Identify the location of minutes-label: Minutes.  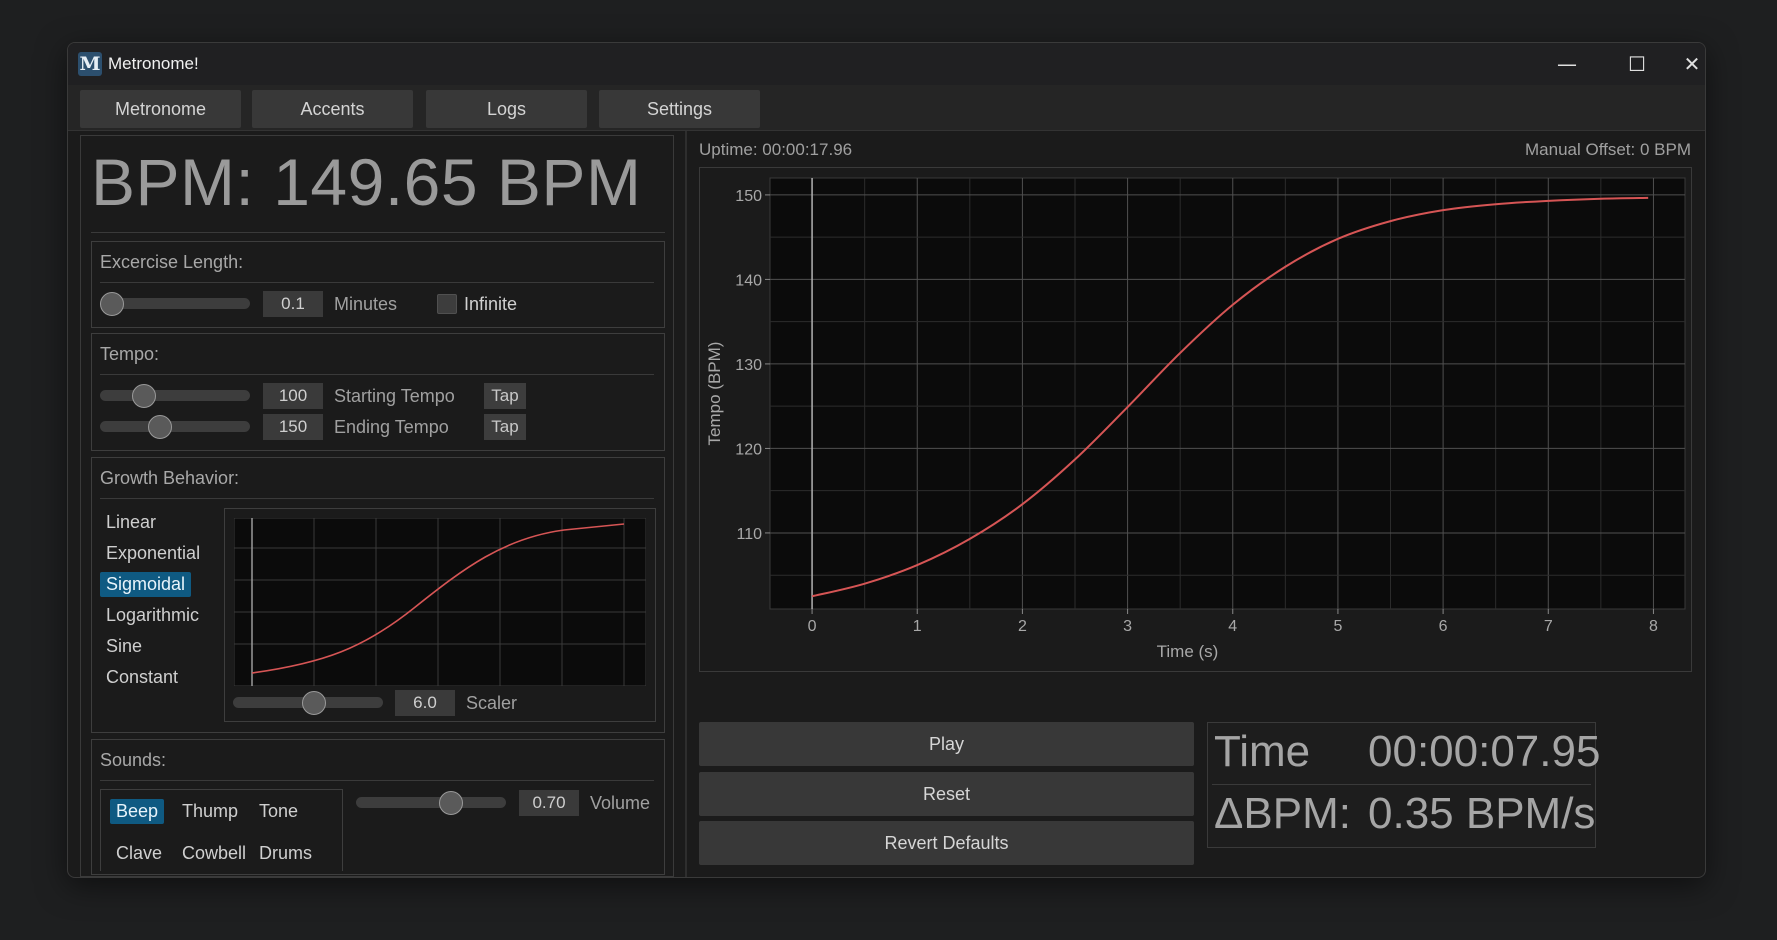
(366, 304).